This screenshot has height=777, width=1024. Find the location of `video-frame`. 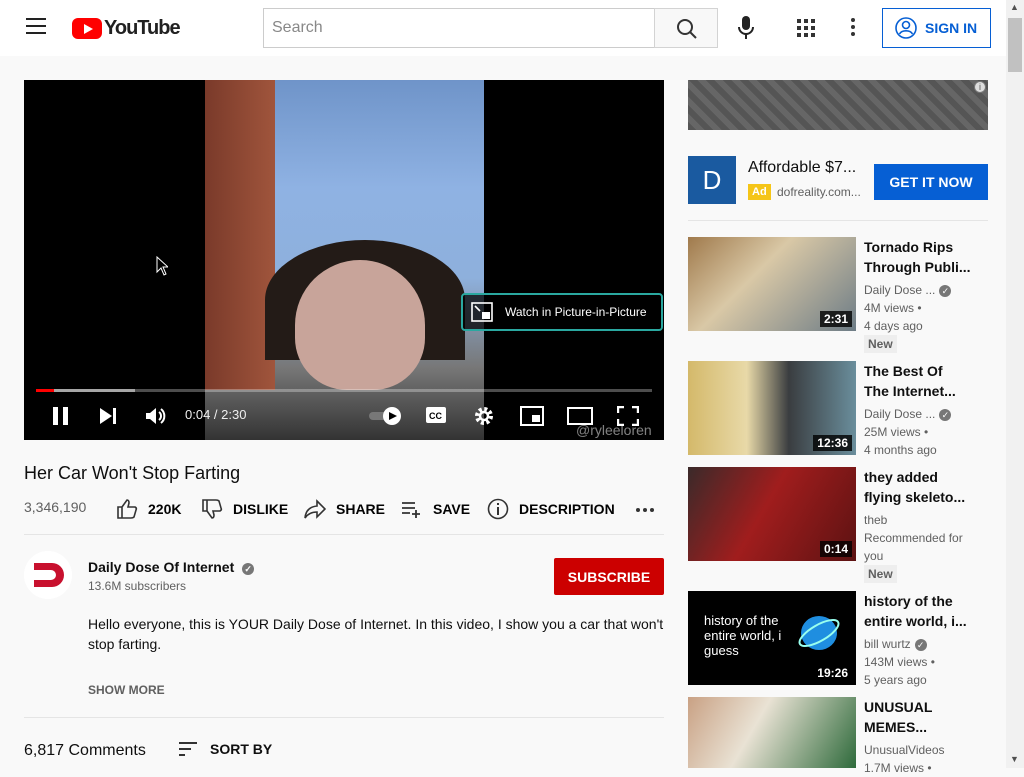

video-frame is located at coordinates (344, 260).